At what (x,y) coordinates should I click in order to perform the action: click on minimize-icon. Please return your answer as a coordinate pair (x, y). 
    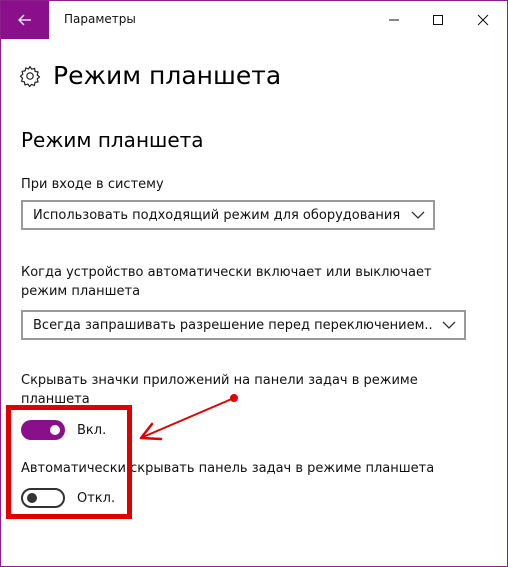
    Looking at the image, I should click on (394, 20).